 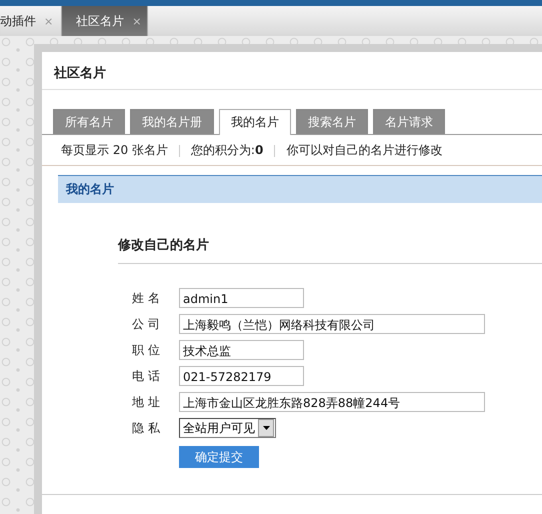 I want to click on tab-label: 社区名片, so click(x=100, y=21).